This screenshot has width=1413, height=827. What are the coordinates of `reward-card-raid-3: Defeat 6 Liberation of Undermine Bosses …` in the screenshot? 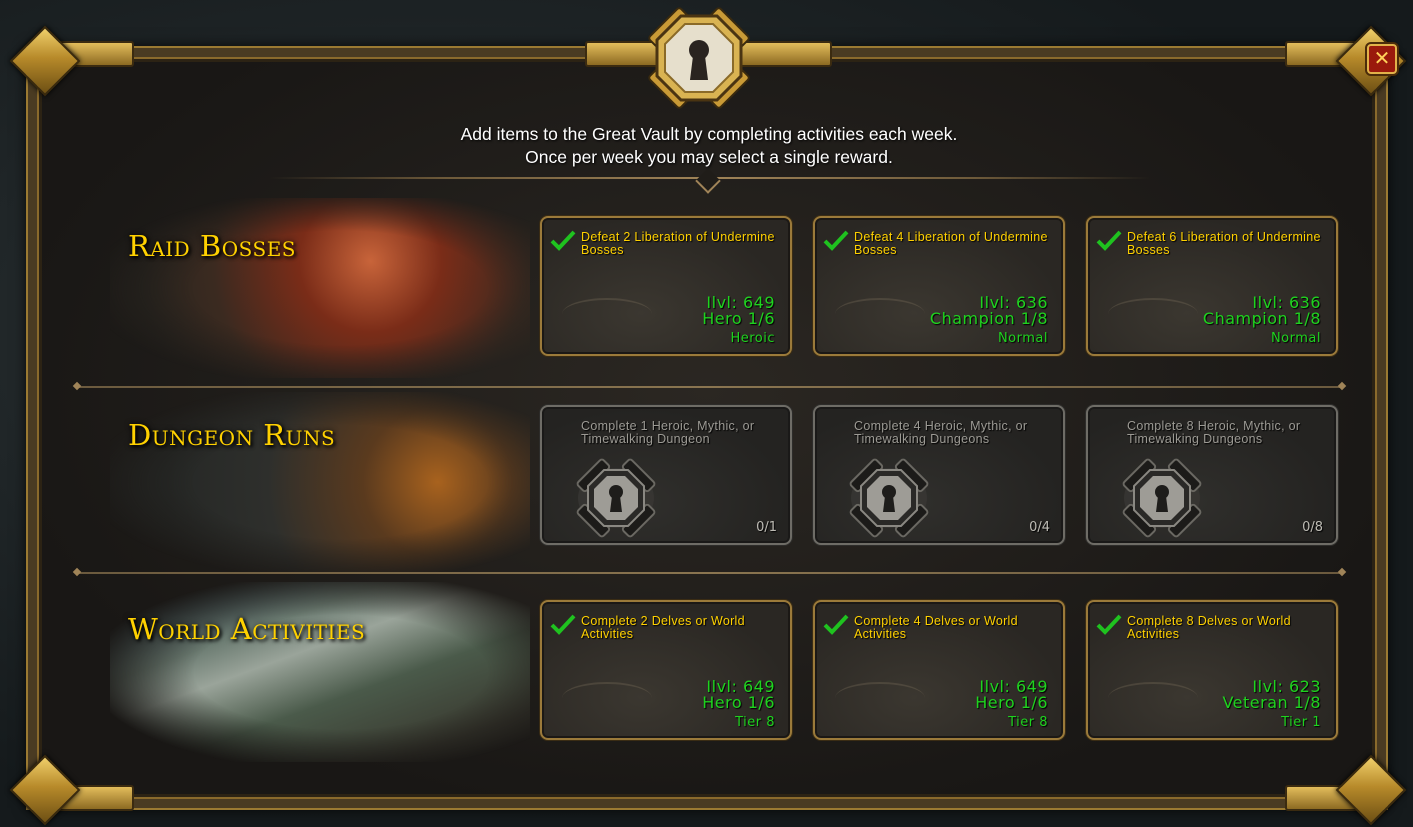 It's located at (1212, 286).